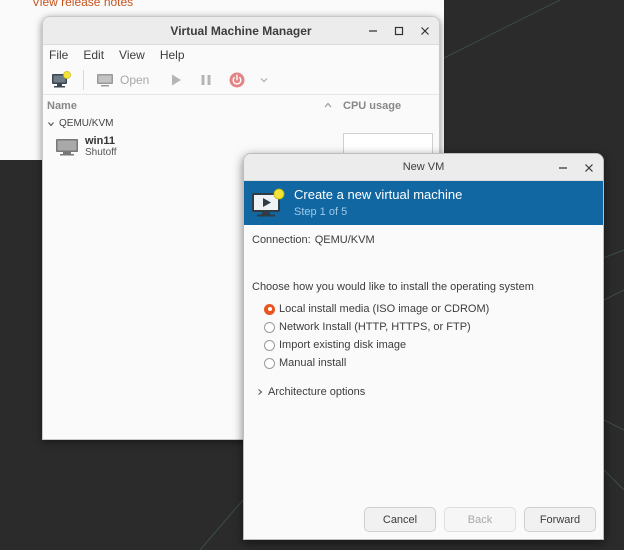 Image resolution: width=624 pixels, height=550 pixels. I want to click on option-local-install: Local install media (ISO image or CDROM), so click(376, 309).